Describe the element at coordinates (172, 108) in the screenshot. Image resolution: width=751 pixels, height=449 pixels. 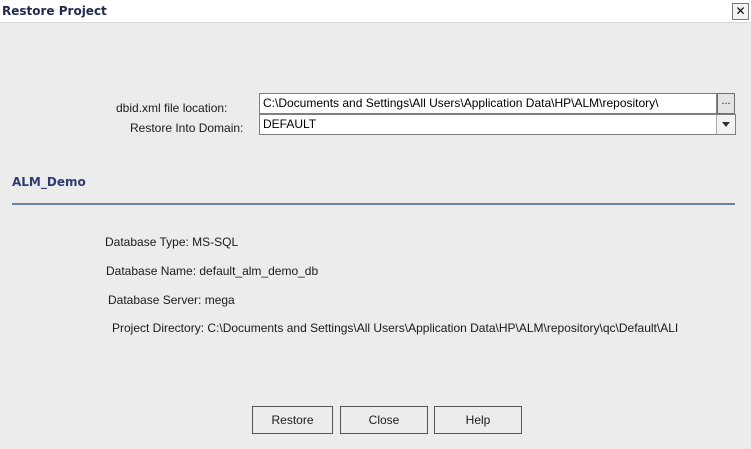
I see `dbid-location-label: dbid.xml file location:` at that location.